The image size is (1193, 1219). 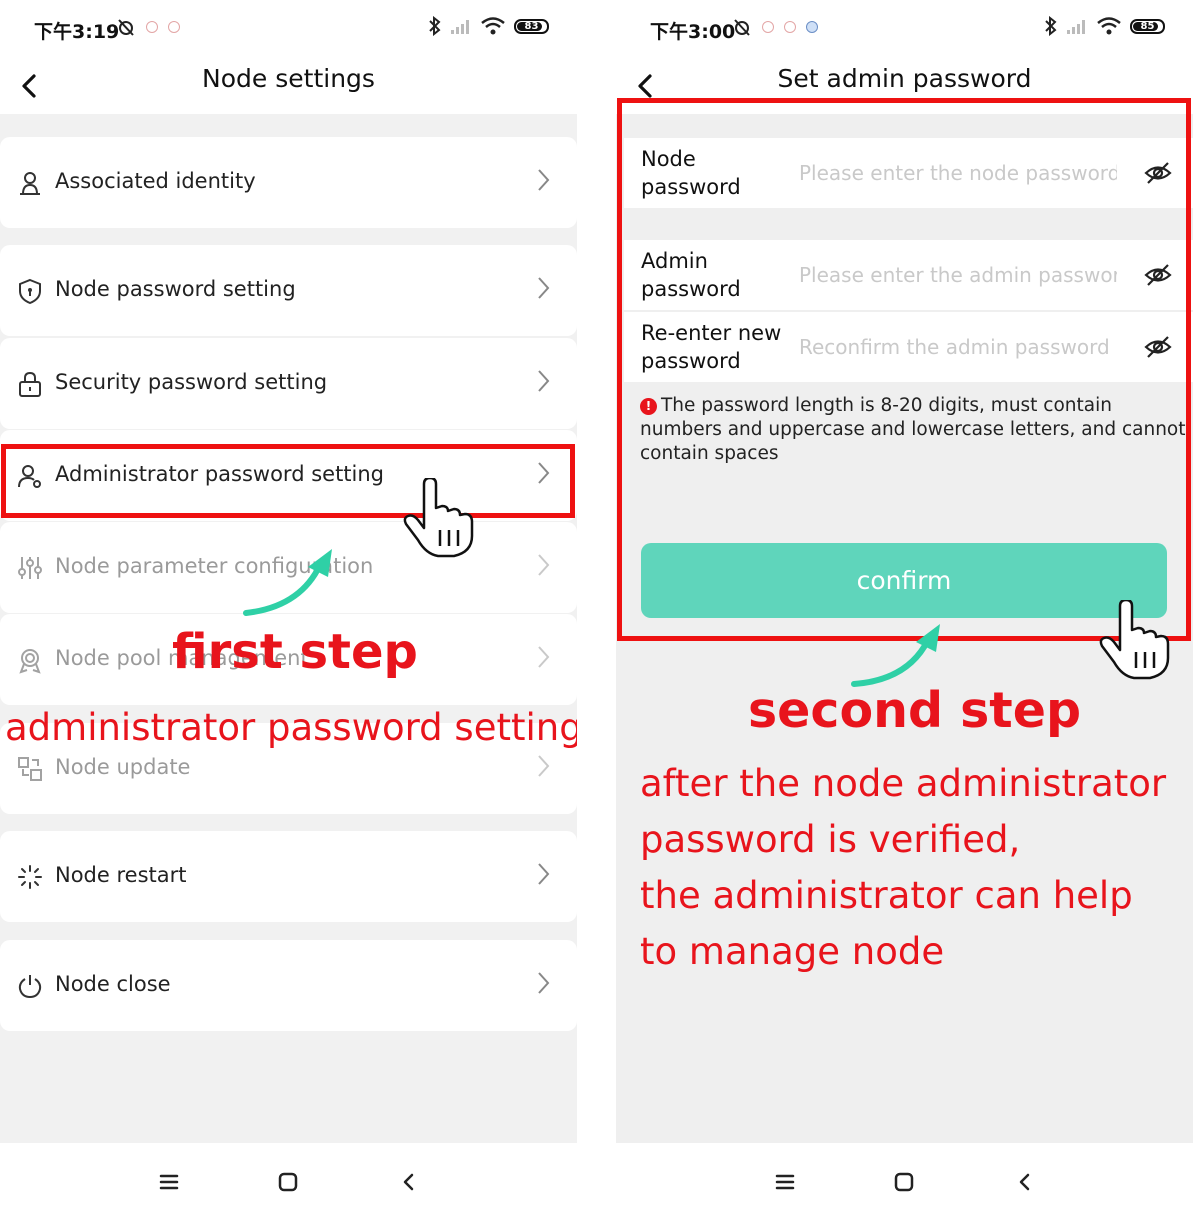 What do you see at coordinates (792, 951) in the screenshot?
I see `second-step-caption-line: to manage node` at bounding box center [792, 951].